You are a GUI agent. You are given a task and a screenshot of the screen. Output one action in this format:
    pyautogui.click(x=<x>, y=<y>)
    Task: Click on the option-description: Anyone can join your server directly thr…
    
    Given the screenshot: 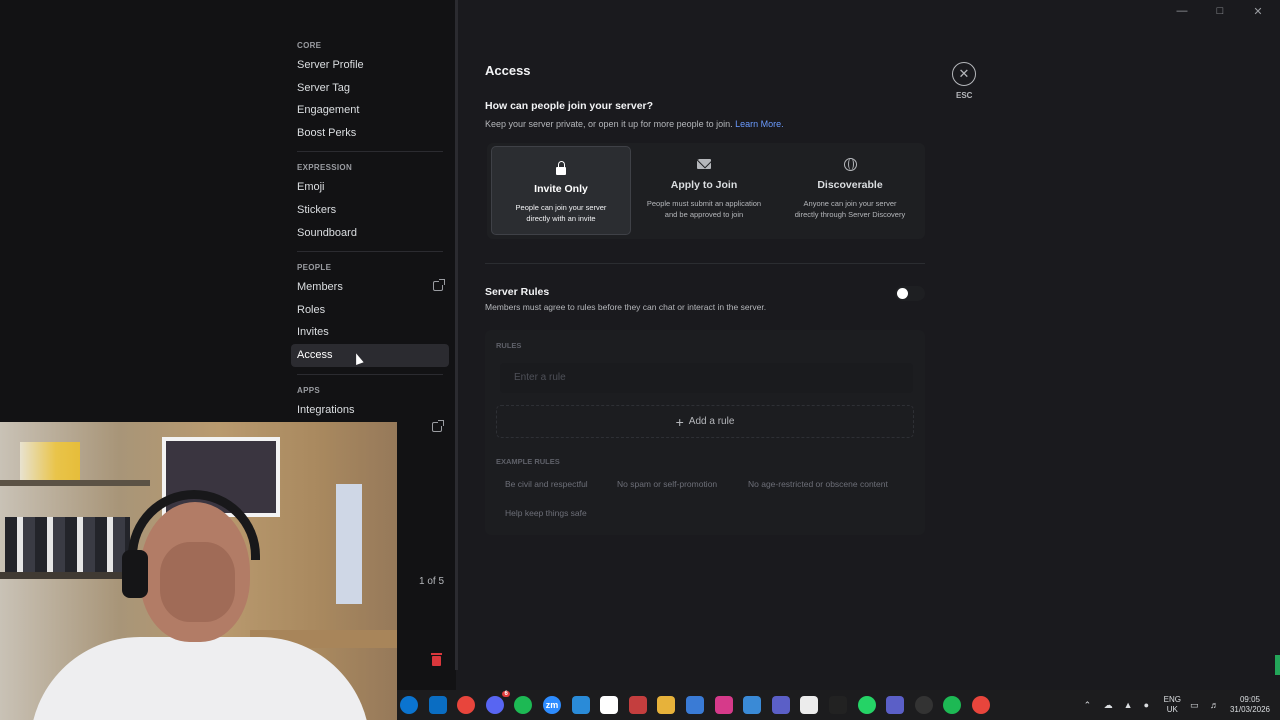 What is the action you would take?
    pyautogui.click(x=850, y=209)
    